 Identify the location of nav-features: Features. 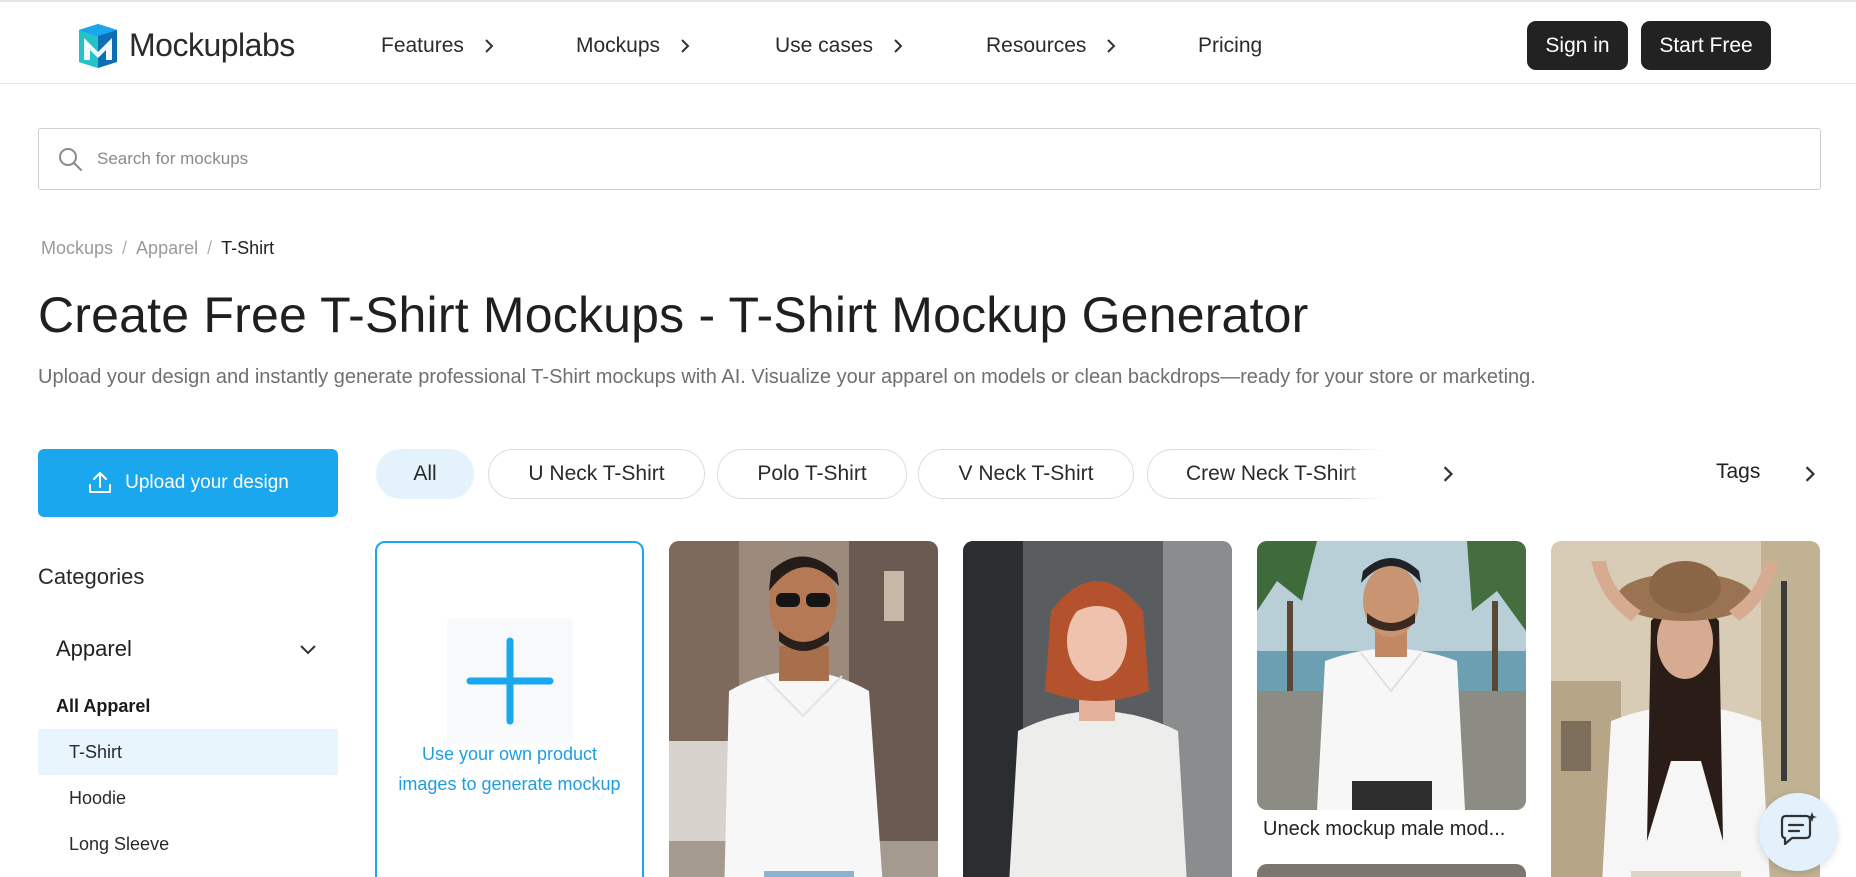
(438, 46).